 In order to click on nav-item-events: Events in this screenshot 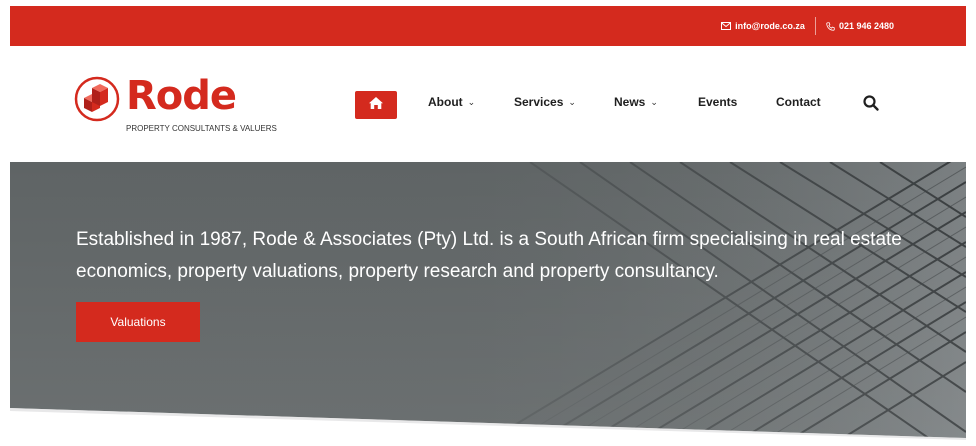, I will do `click(717, 102)`.